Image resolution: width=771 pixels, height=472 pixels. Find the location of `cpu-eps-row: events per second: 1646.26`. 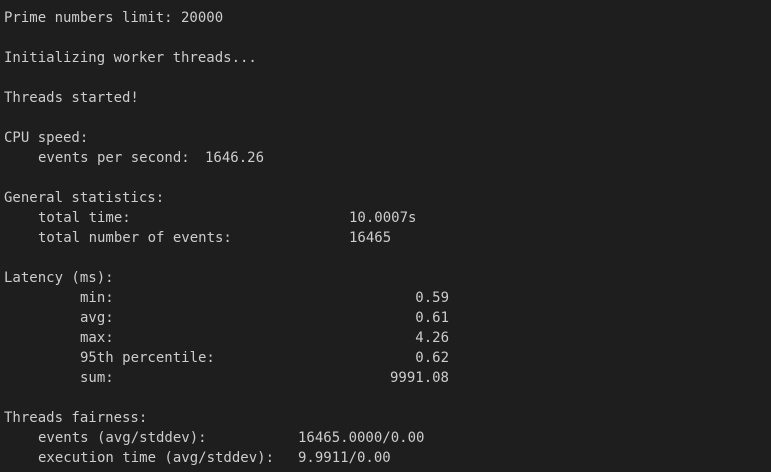

cpu-eps-row: events per second: 1646.26 is located at coordinates (387, 158).